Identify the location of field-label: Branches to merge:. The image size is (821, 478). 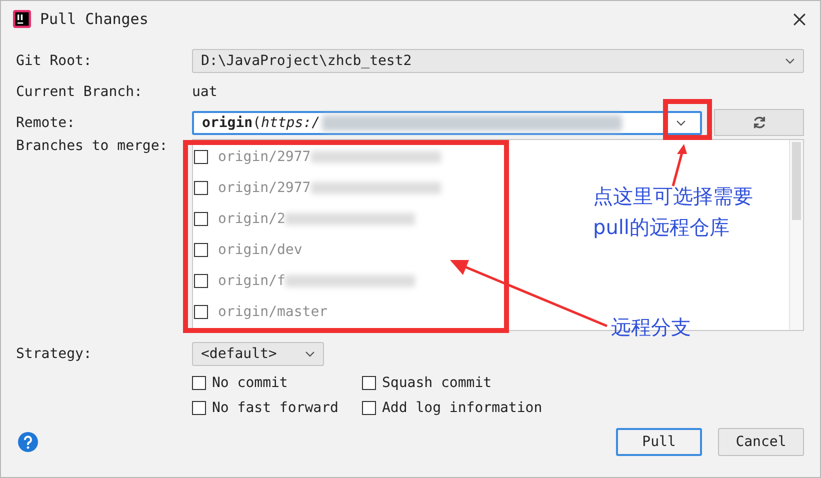
(92, 146).